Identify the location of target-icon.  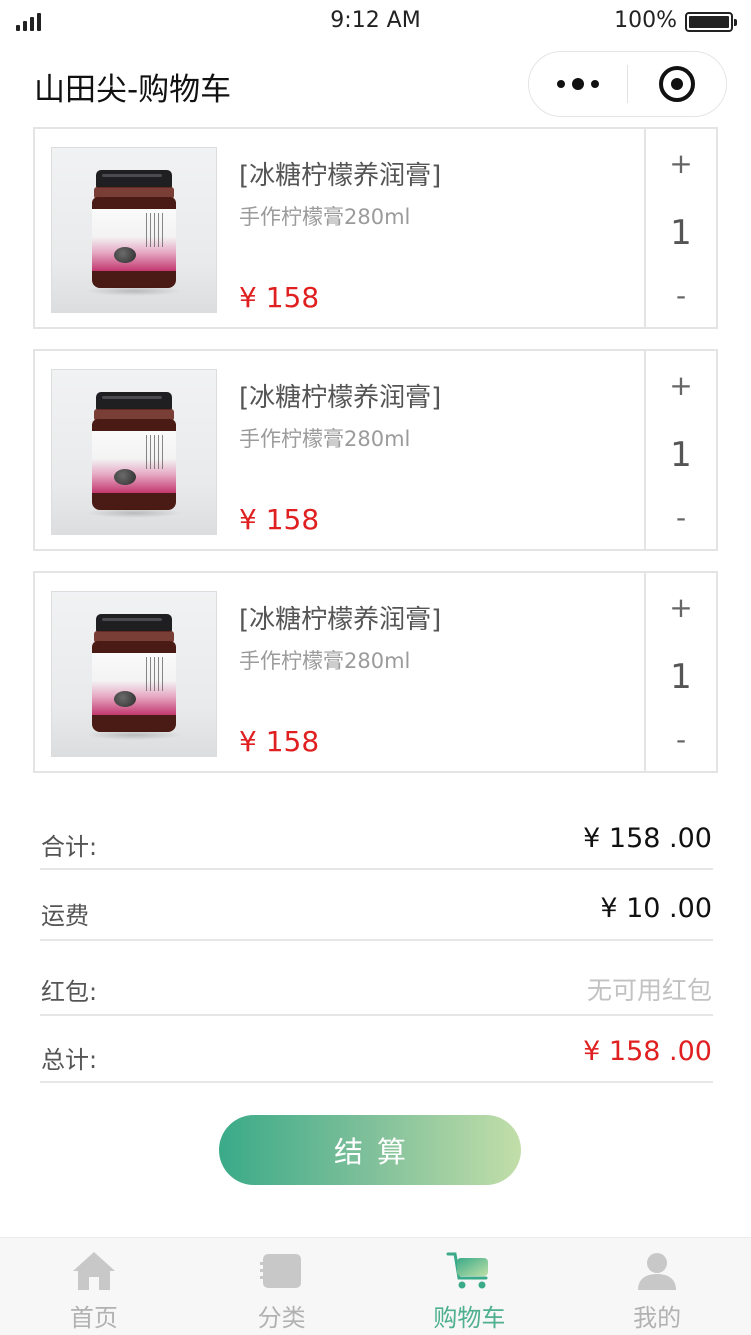
(676, 84).